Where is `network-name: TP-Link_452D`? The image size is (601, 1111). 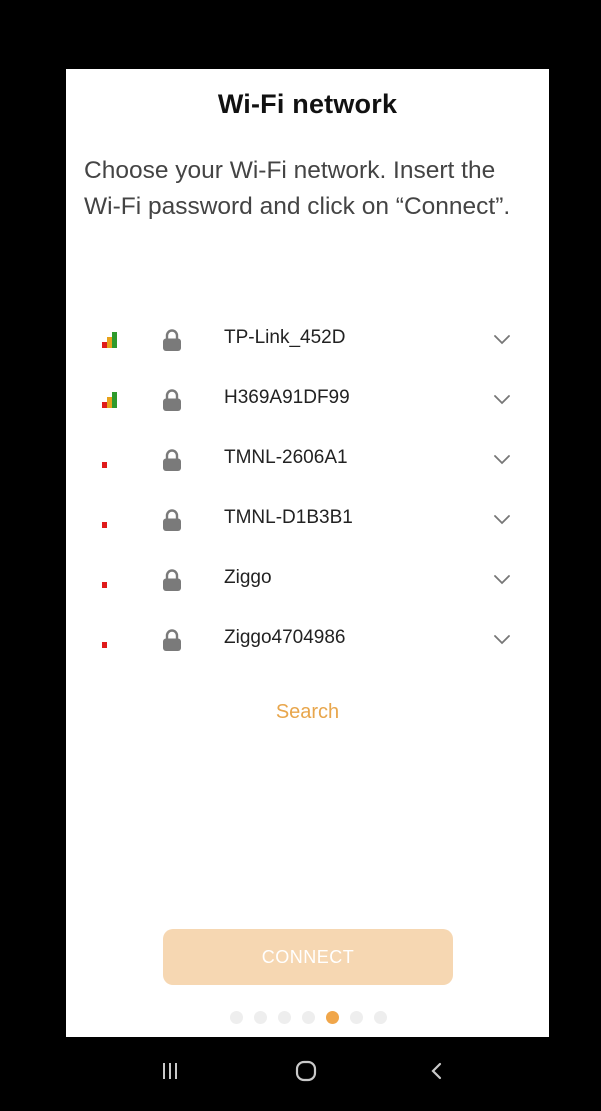
network-name: TP-Link_452D is located at coordinates (285, 337).